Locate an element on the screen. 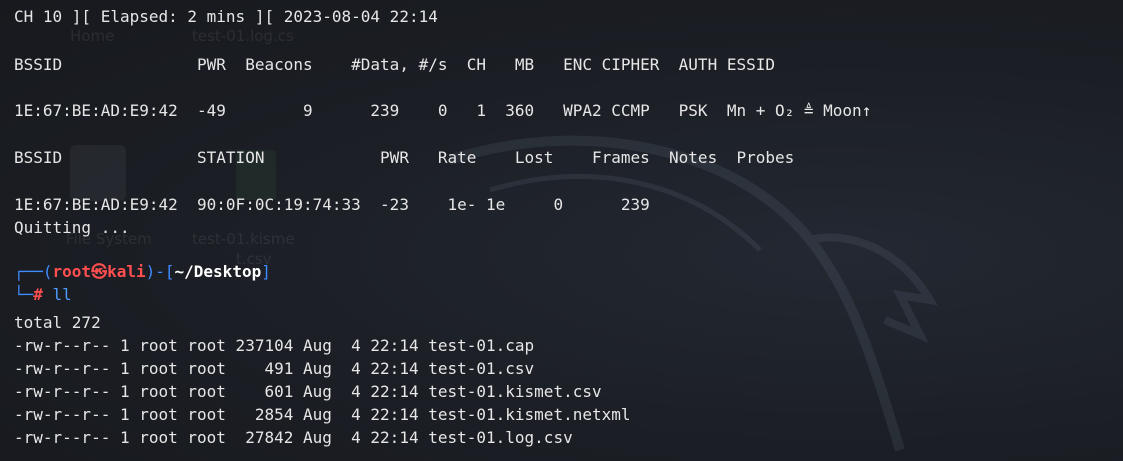  prompt-frame-close: ] is located at coordinates (266, 271).